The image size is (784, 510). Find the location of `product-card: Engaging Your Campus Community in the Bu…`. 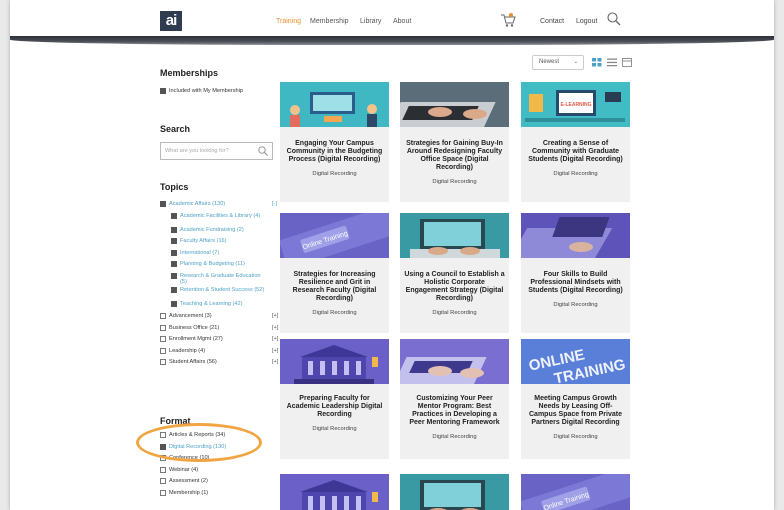

product-card: Engaging Your Campus Community in the Bu… is located at coordinates (334, 142).